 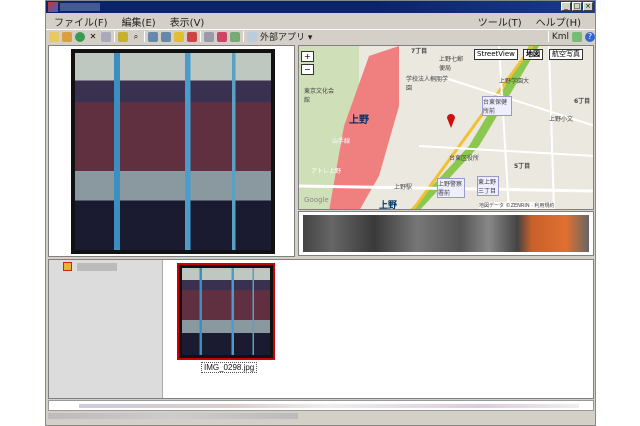 I want to click on open-folder-icon, so click(x=54, y=36).